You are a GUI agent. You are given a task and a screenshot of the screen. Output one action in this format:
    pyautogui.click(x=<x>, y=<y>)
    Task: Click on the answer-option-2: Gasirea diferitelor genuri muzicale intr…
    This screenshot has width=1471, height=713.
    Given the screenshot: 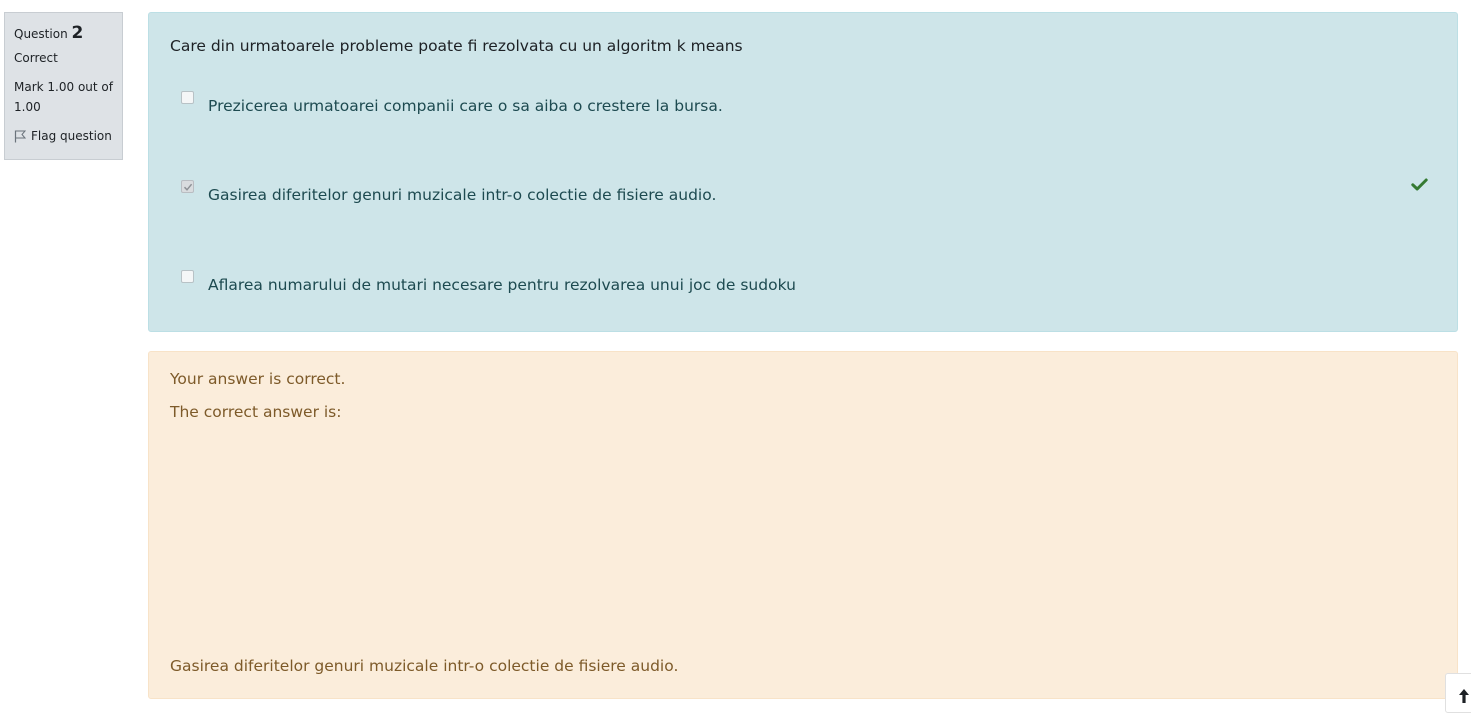 What is the action you would take?
    pyautogui.click(x=819, y=196)
    